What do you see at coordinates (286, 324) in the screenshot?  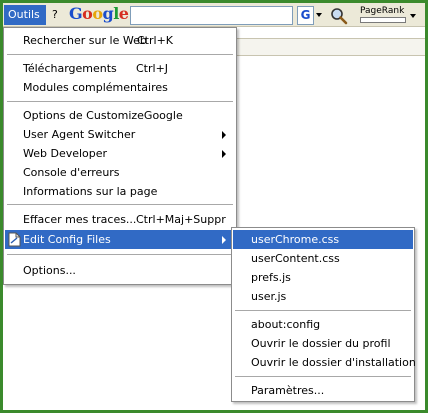 I see `menu-item-label: about:config` at bounding box center [286, 324].